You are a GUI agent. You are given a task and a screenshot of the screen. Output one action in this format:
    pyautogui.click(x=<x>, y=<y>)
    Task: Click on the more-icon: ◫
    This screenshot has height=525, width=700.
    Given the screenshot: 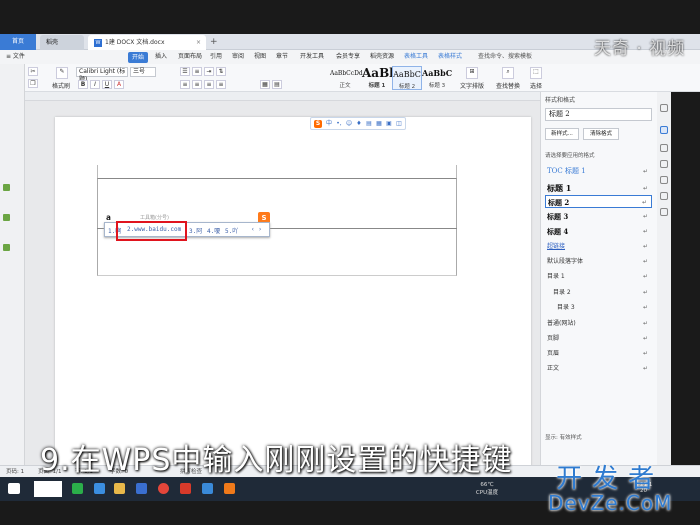 What is the action you would take?
    pyautogui.click(x=399, y=124)
    